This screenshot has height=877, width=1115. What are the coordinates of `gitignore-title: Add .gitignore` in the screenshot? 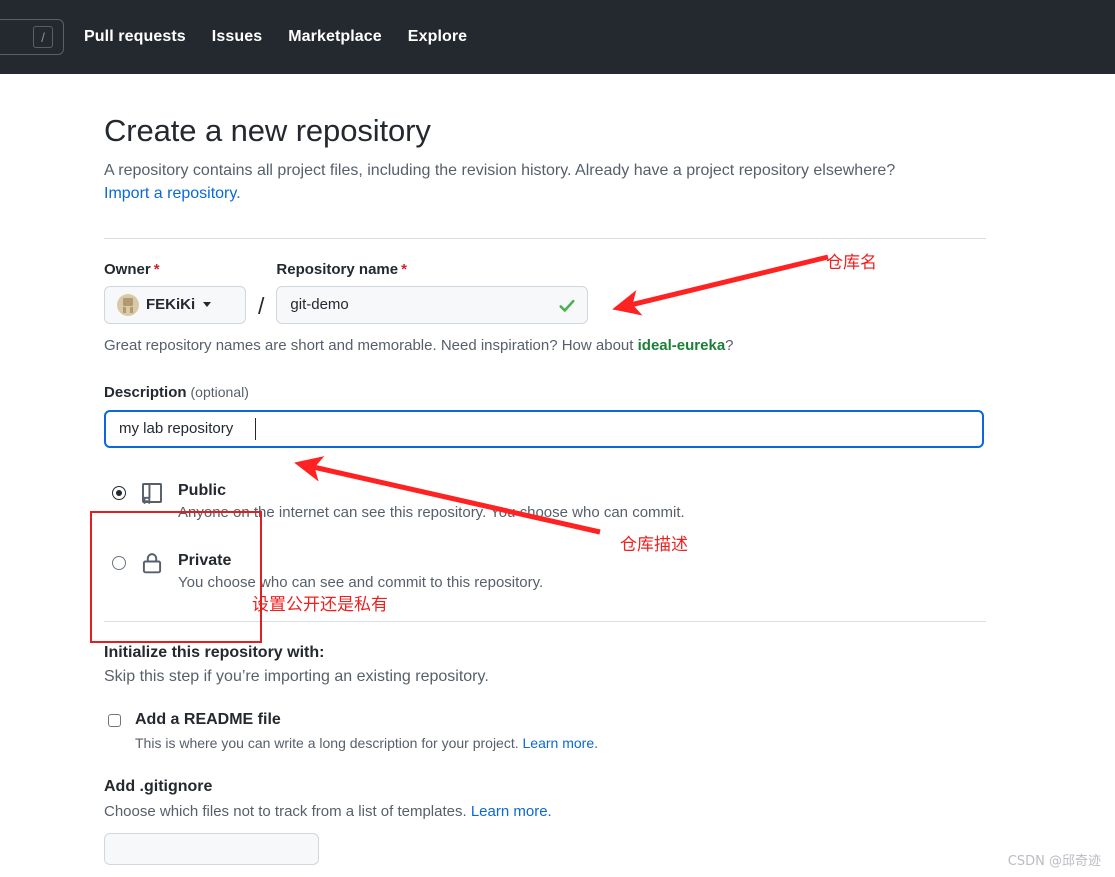 It's located at (158, 787).